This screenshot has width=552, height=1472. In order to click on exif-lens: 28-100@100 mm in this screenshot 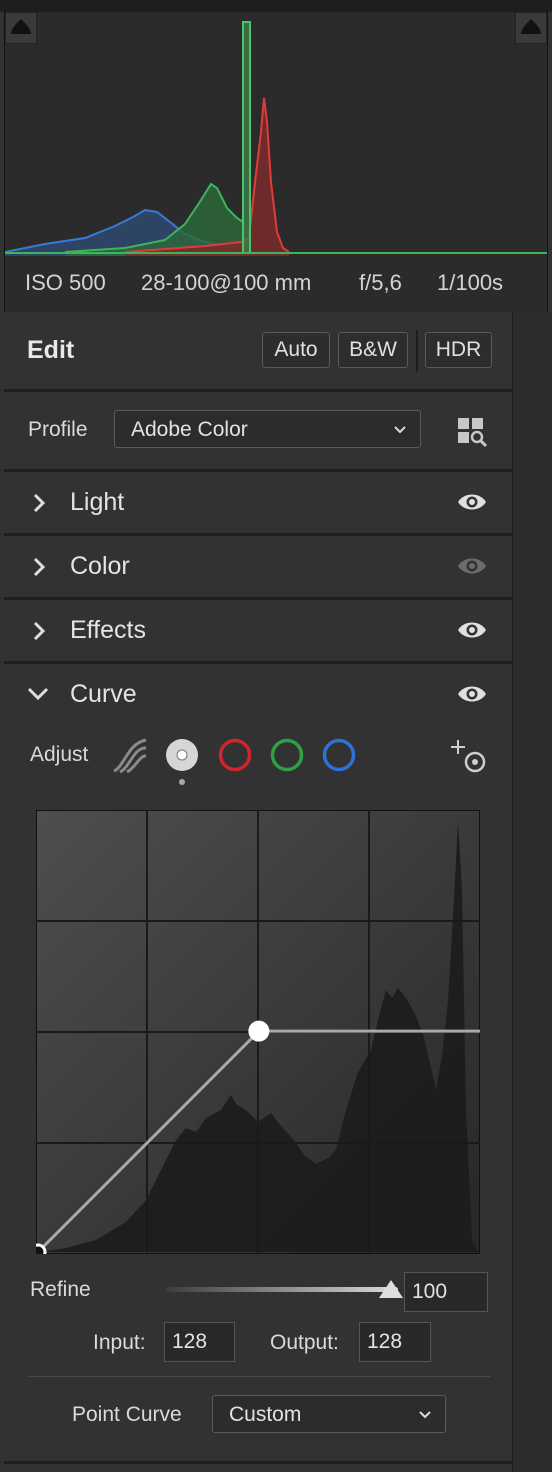, I will do `click(226, 282)`.